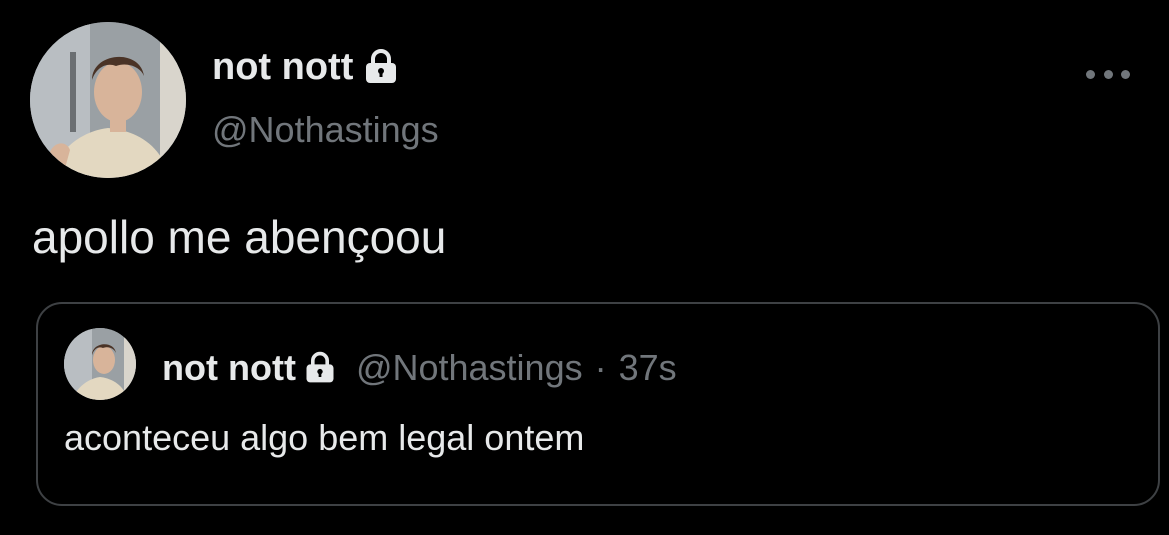  I want to click on quote-avatar, so click(100, 364).